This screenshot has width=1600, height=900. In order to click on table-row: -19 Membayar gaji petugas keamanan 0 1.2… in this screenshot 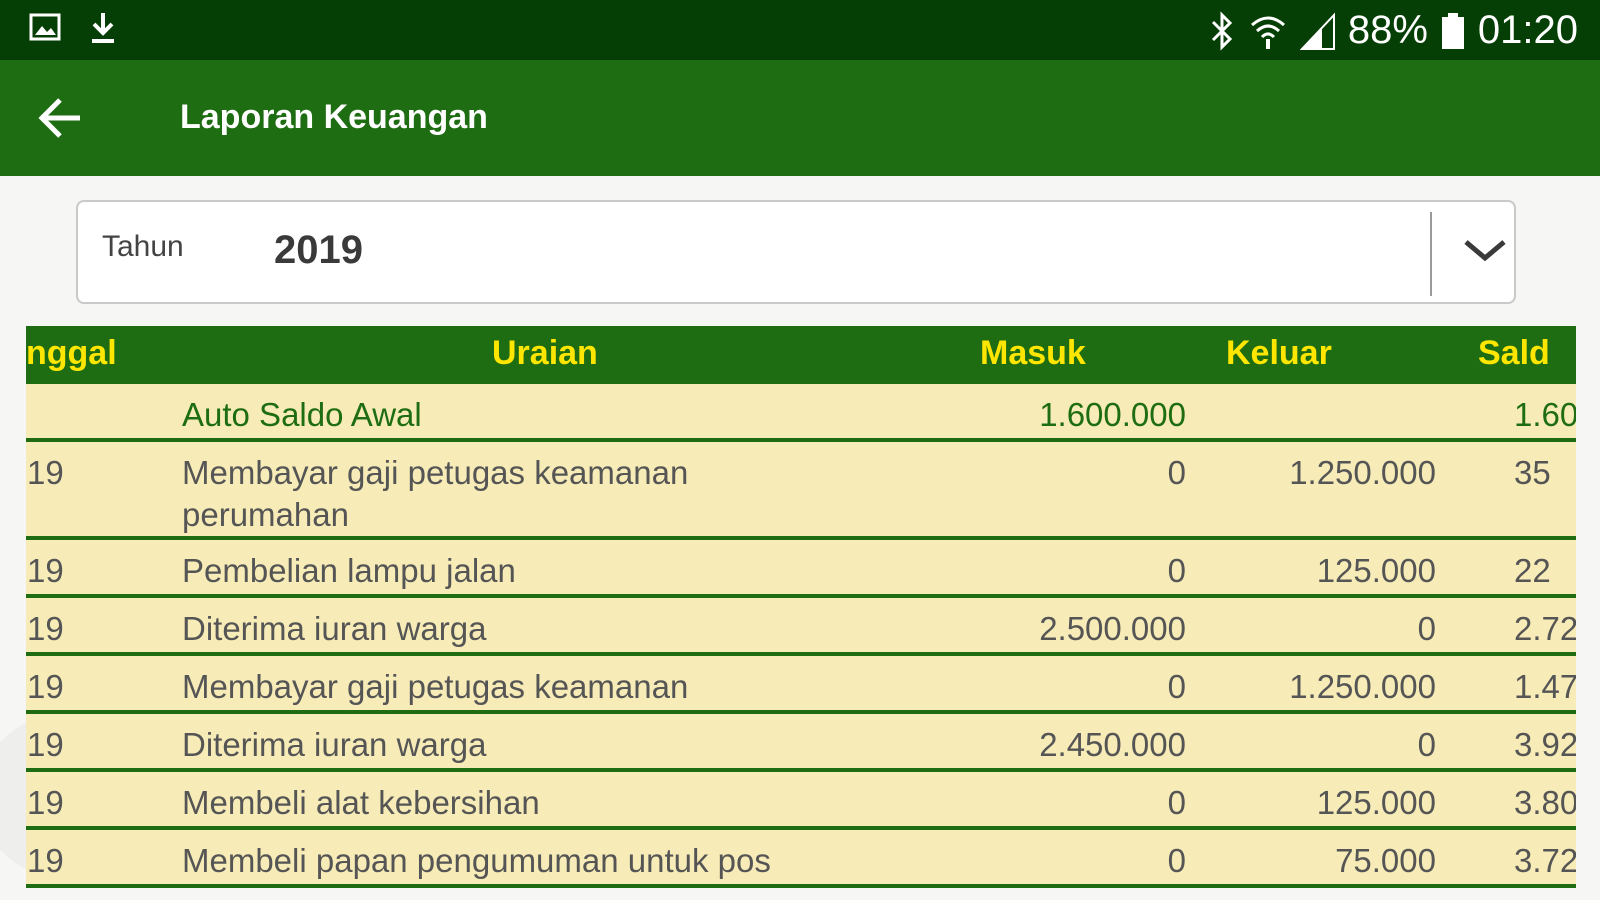, I will do `click(801, 685)`.